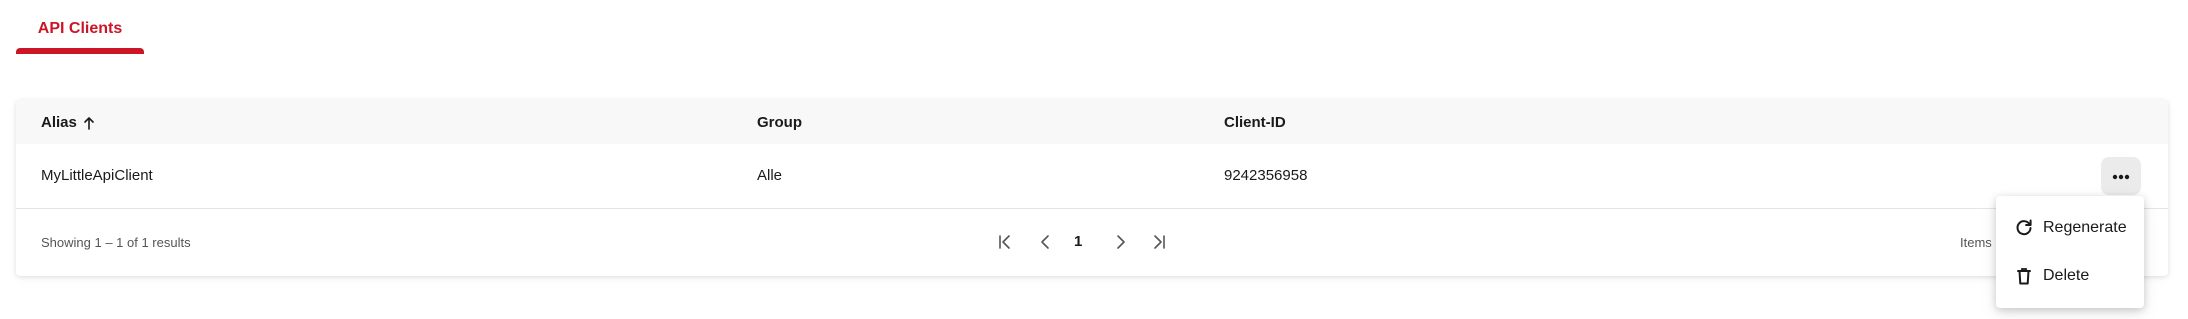 This screenshot has width=2188, height=319. Describe the element at coordinates (80, 51) in the screenshot. I see `active-tab-indicator` at that location.